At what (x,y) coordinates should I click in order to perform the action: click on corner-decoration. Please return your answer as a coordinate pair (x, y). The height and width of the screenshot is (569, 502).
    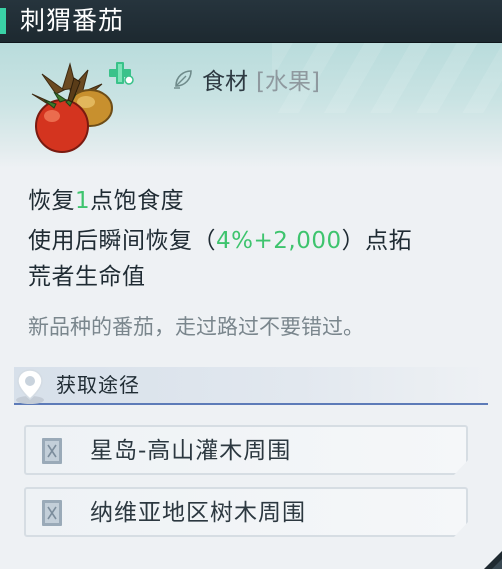
    Looking at the image, I should click on (493, 560).